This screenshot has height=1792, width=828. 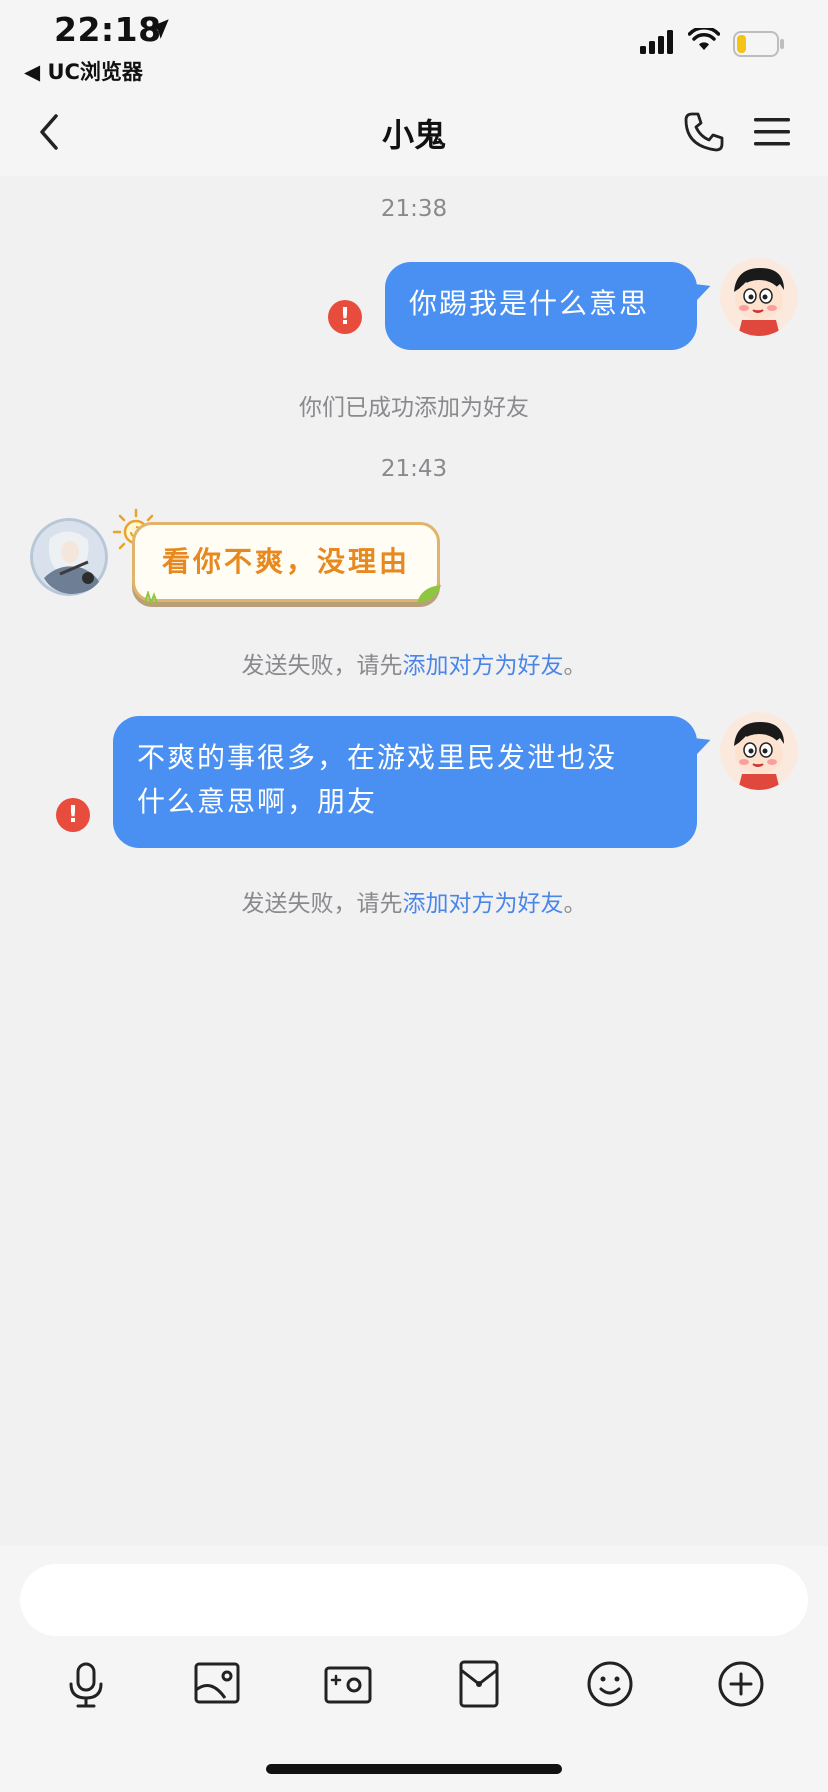 What do you see at coordinates (414, 1769) in the screenshot?
I see `home-indicator` at bounding box center [414, 1769].